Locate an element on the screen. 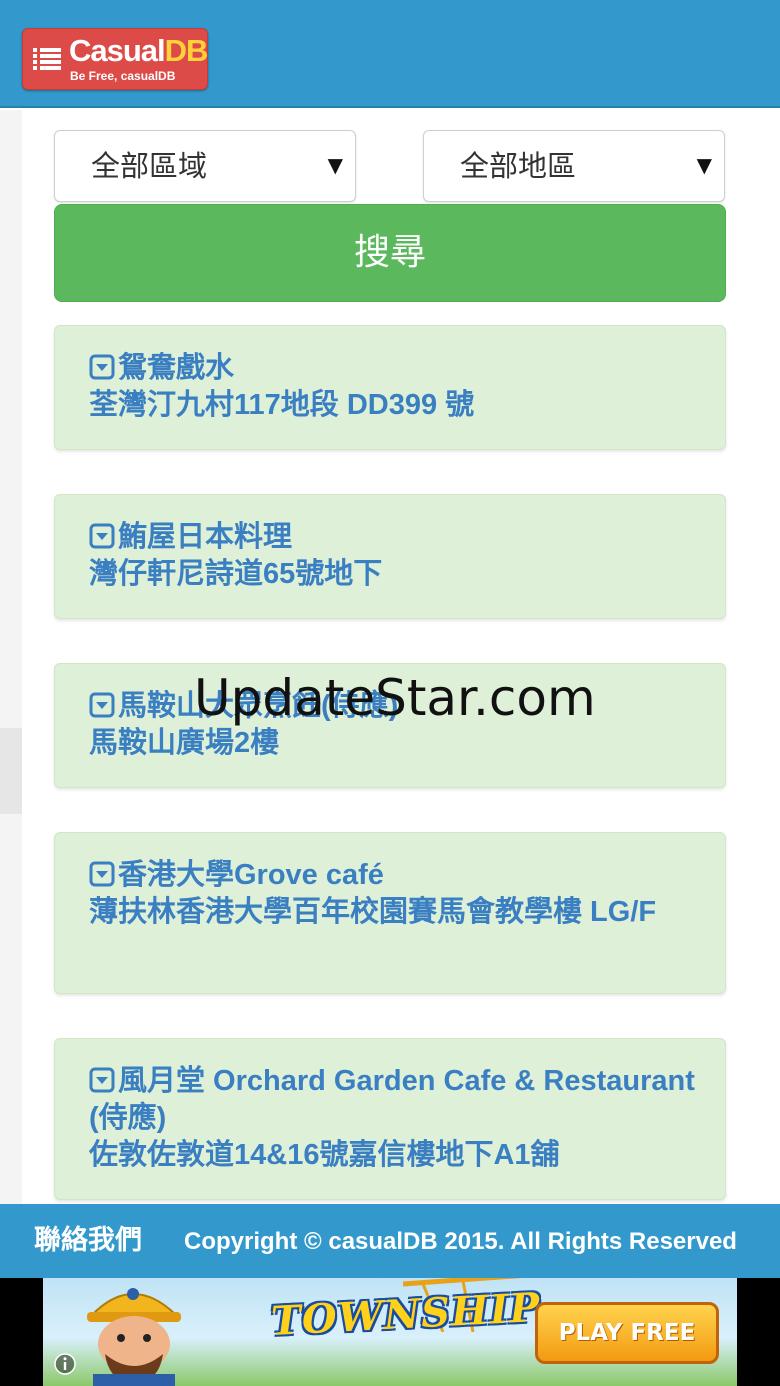 The image size is (780, 1386). listing-card: 香港大學Grove café 薄扶林香港大學百年校園賽馬會教學樓 LG/F is located at coordinates (390, 913).